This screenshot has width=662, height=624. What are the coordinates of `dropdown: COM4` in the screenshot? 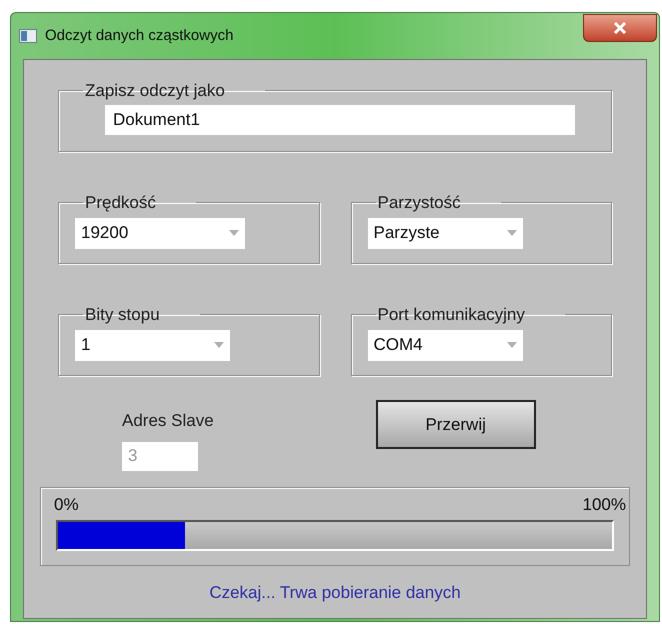 It's located at (445, 345).